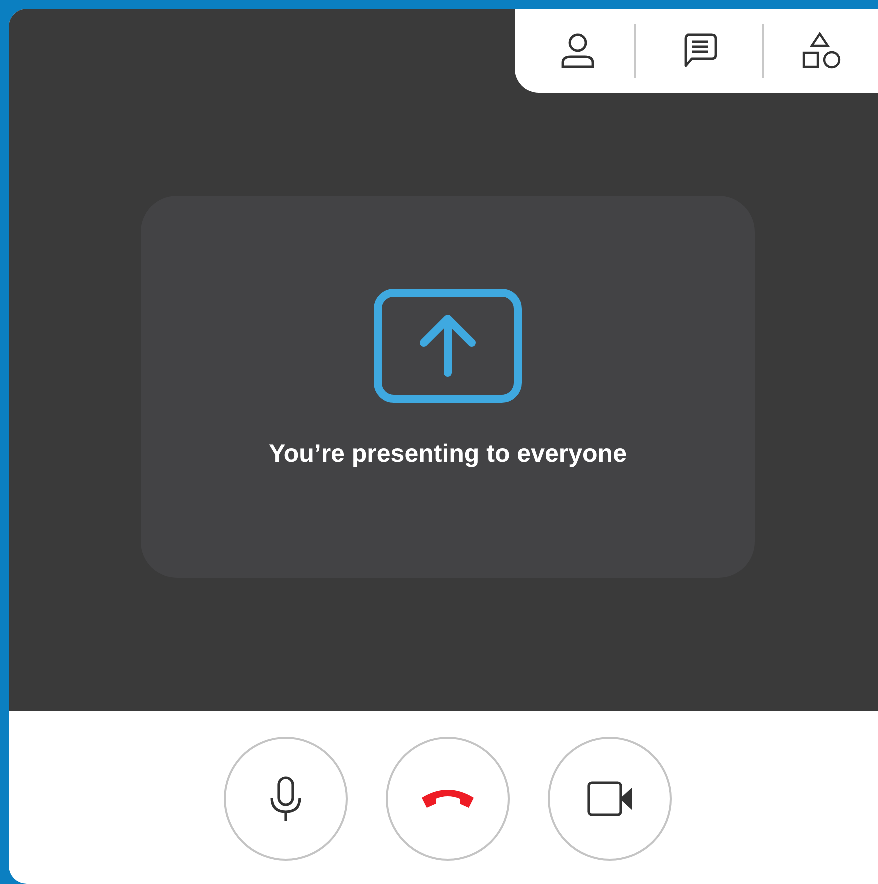 This screenshot has width=878, height=884. Describe the element at coordinates (448, 799) in the screenshot. I see `hang-up-icon` at that location.